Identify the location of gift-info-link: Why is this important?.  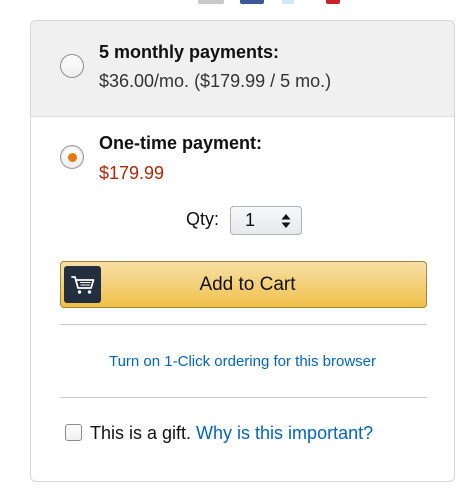
(284, 433).